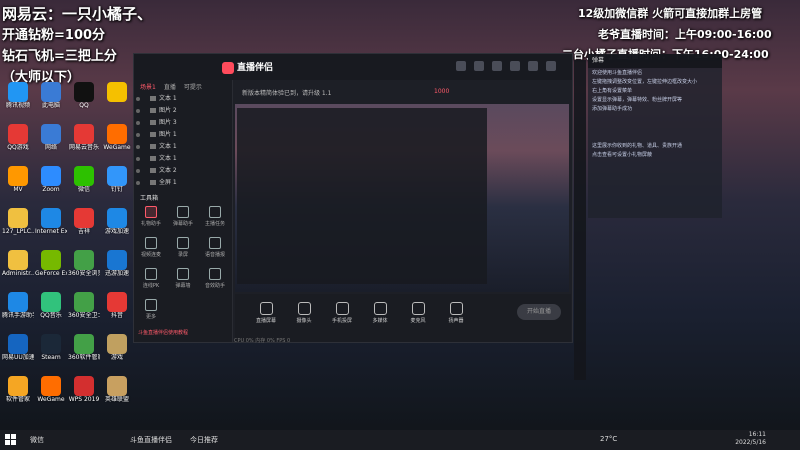 The image size is (800, 450). What do you see at coordinates (148, 86) in the screenshot?
I see `tab-scene: 场景1` at bounding box center [148, 86].